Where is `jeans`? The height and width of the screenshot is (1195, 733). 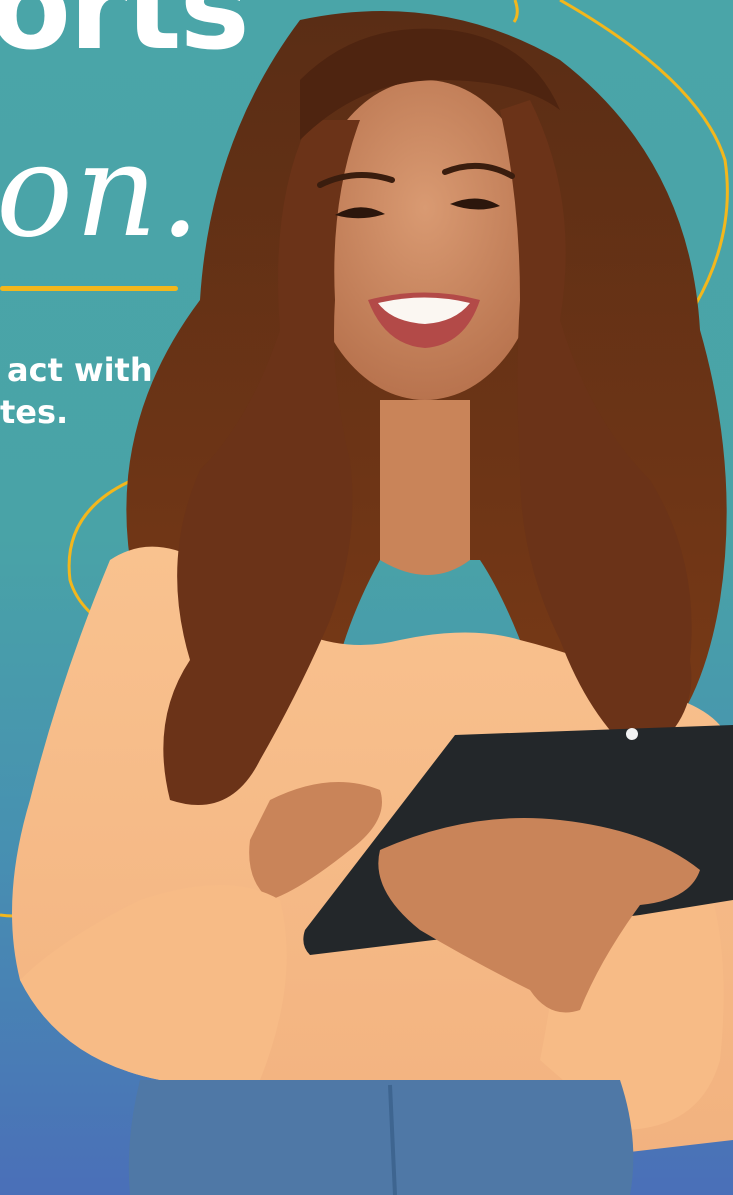
jeans is located at coordinates (381, 1137).